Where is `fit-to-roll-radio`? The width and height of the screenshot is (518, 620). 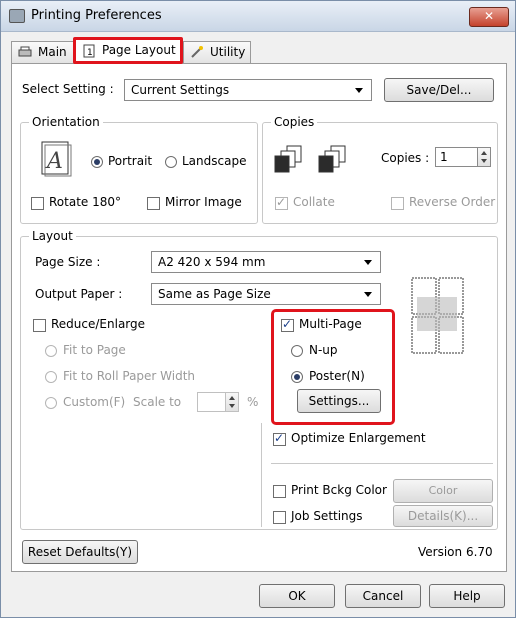 fit-to-roll-radio is located at coordinates (51, 377).